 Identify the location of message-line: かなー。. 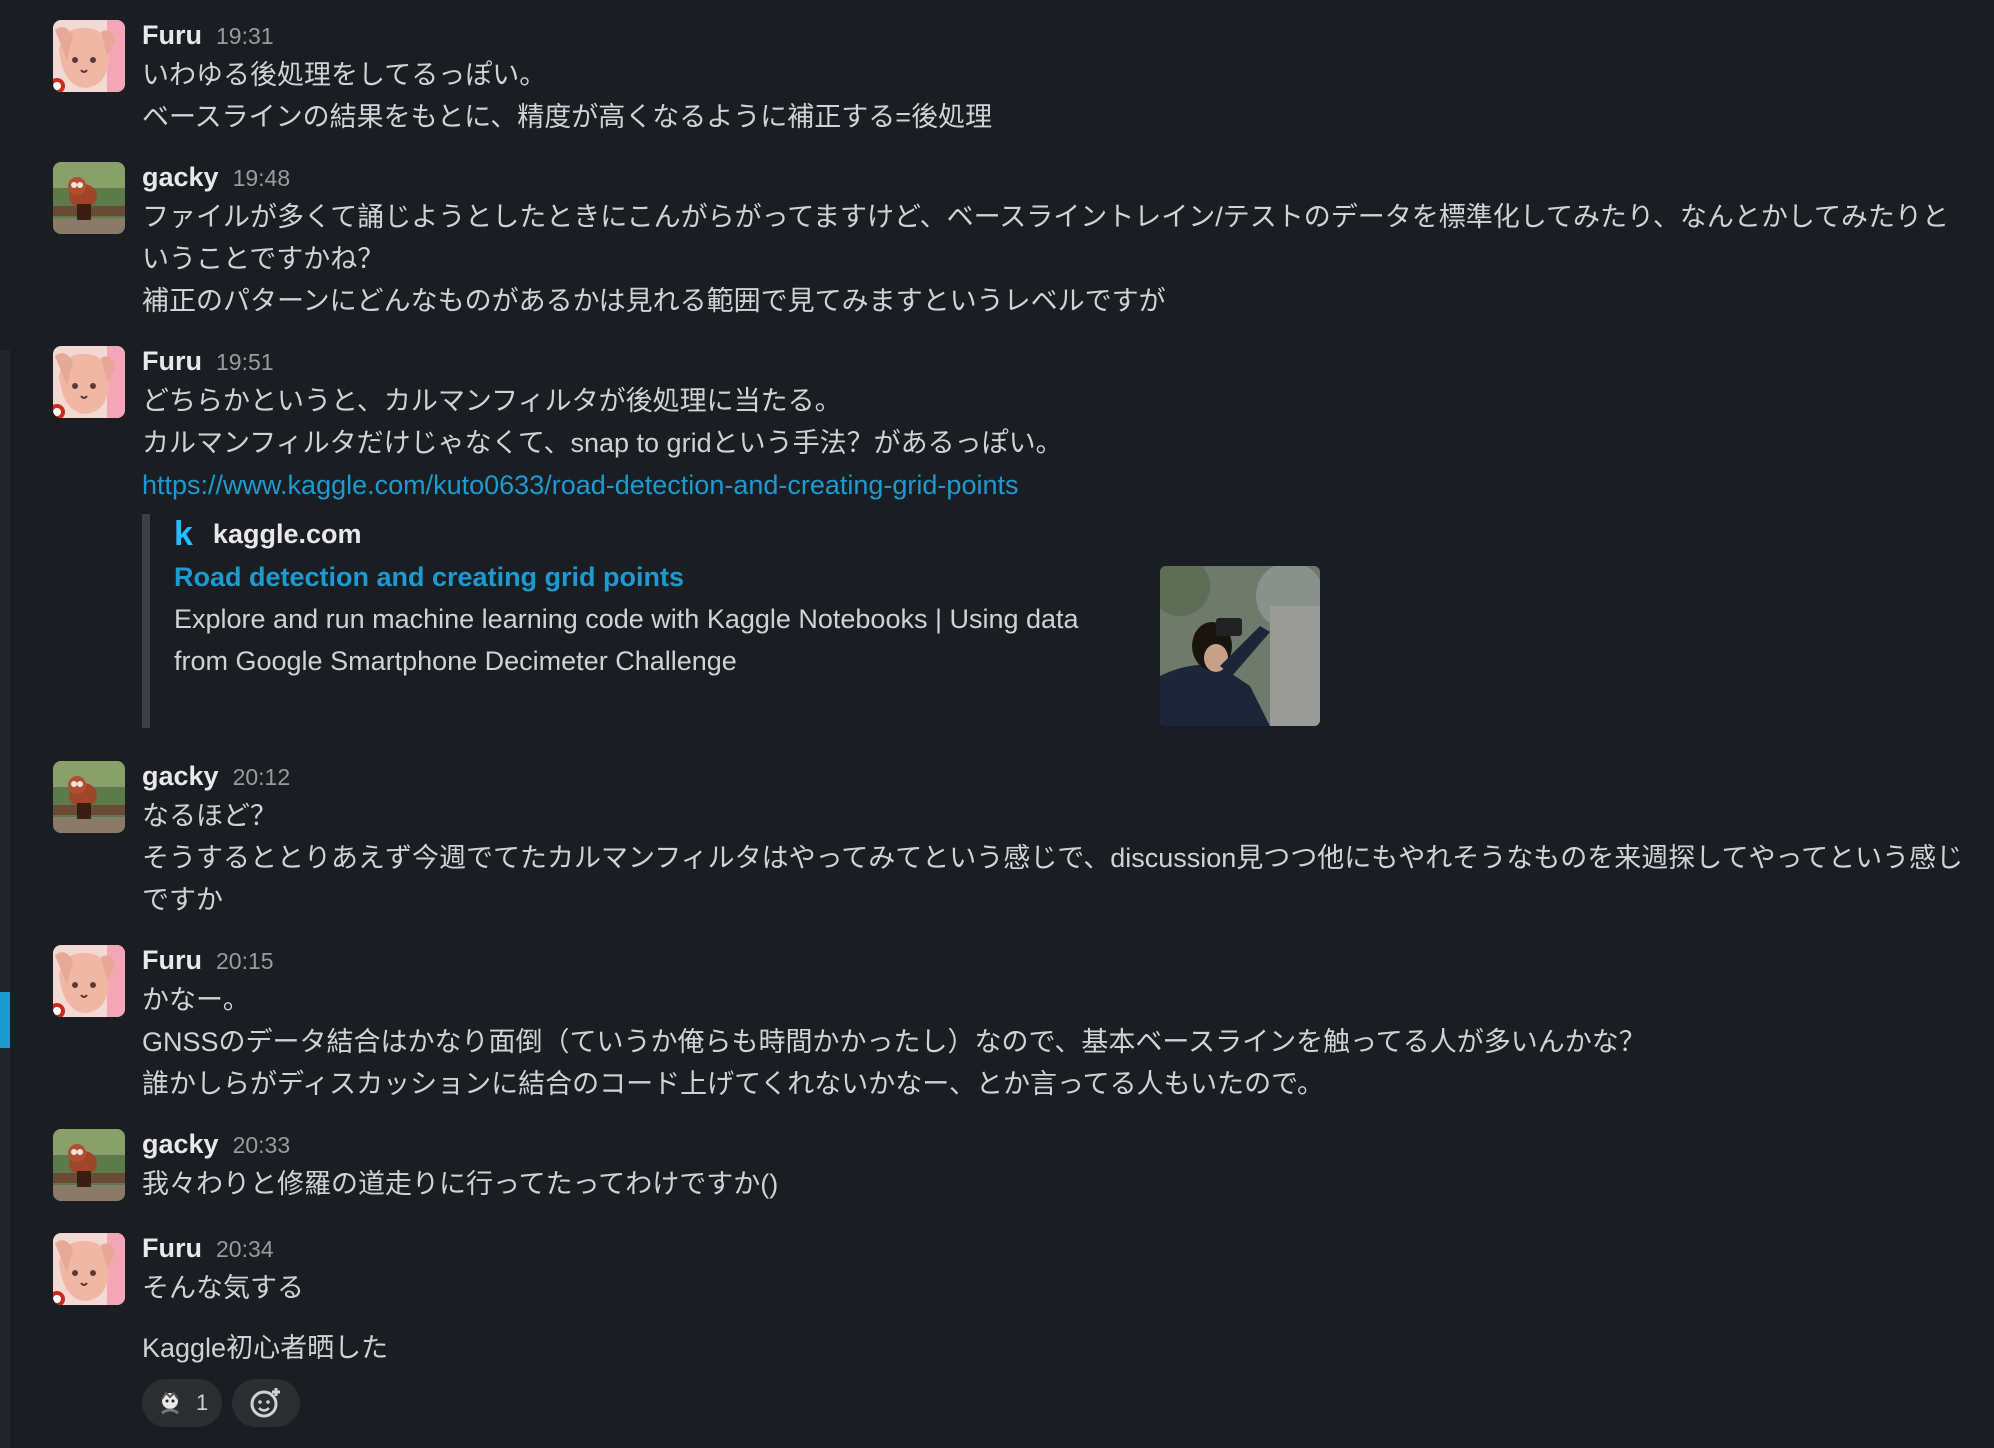
(196, 1000).